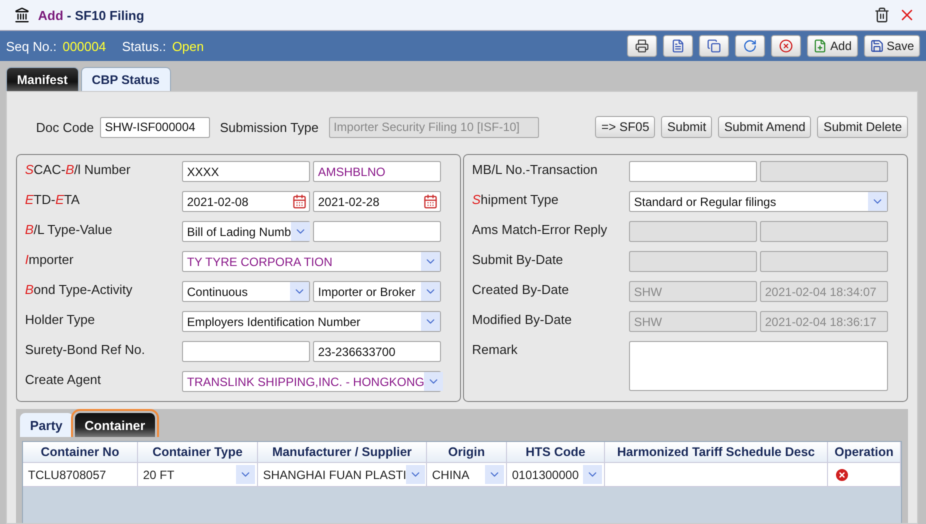  I want to click on print-button, so click(642, 46).